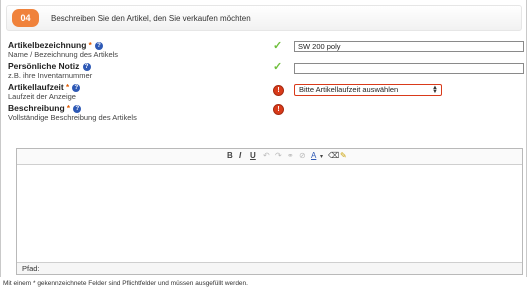  Describe the element at coordinates (266, 155) in the screenshot. I see `undo-icon: ↶` at that location.